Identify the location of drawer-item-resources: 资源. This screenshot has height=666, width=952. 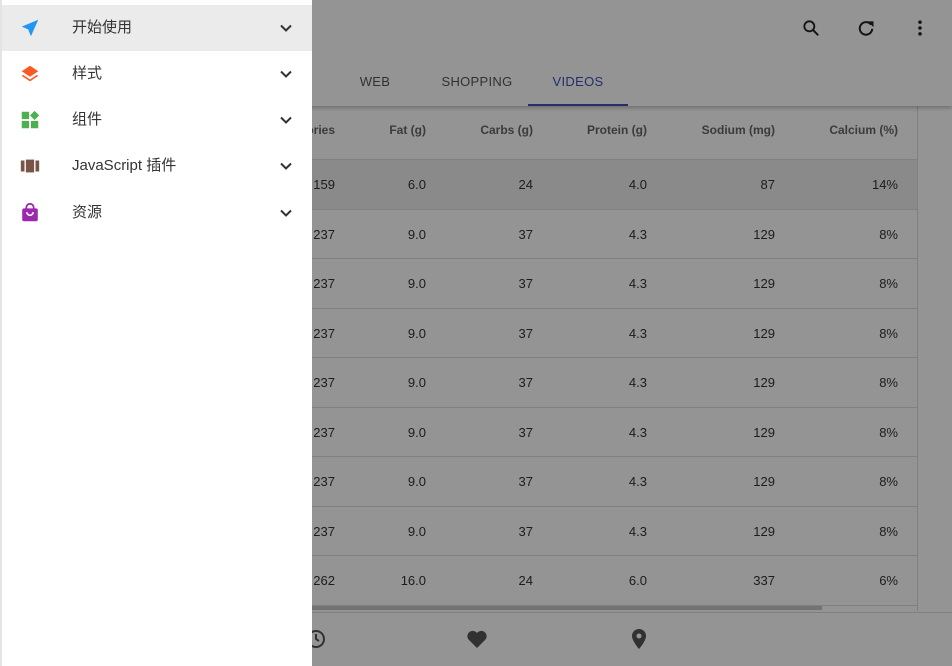
(157, 213).